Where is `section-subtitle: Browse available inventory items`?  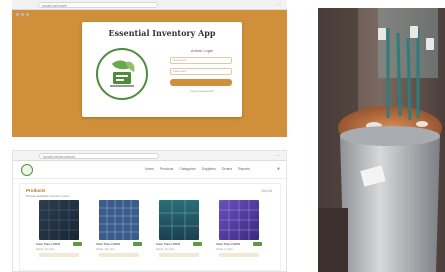 section-subtitle: Browse available inventory items is located at coordinates (48, 196).